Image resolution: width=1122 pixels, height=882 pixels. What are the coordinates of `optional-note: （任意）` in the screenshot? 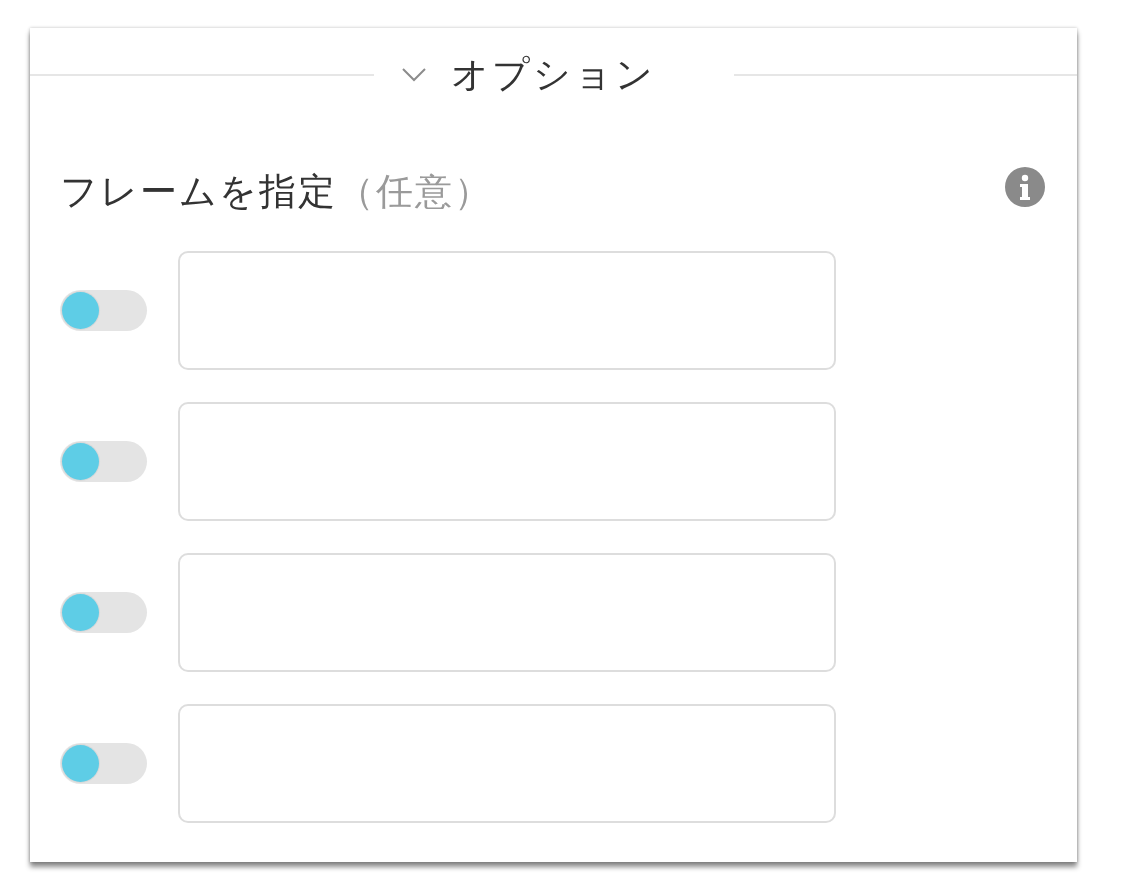 It's located at (415, 192).